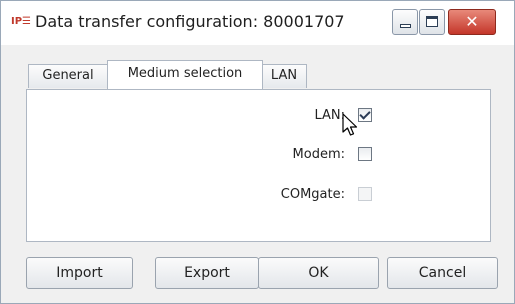 The width and height of the screenshot is (515, 304). I want to click on import-button: Import, so click(79, 273).